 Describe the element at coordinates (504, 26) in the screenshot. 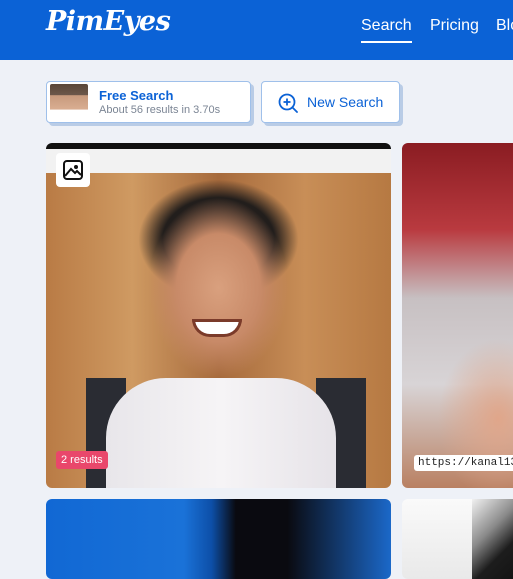

I see `nav-blog-link: Blo` at that location.